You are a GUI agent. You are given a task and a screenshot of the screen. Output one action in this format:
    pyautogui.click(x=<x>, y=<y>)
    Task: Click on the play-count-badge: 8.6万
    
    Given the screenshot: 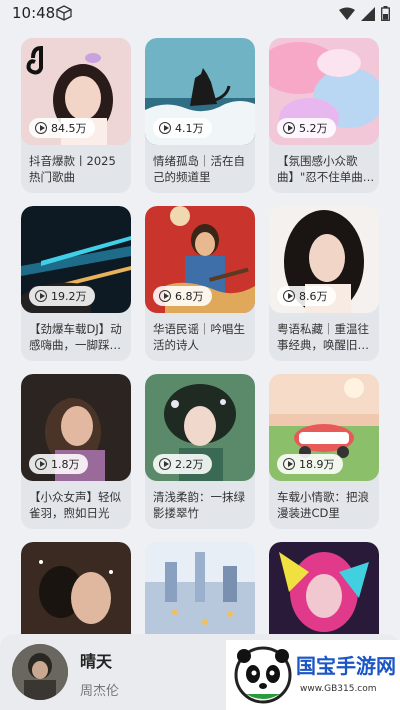 What is the action you would take?
    pyautogui.click(x=306, y=296)
    